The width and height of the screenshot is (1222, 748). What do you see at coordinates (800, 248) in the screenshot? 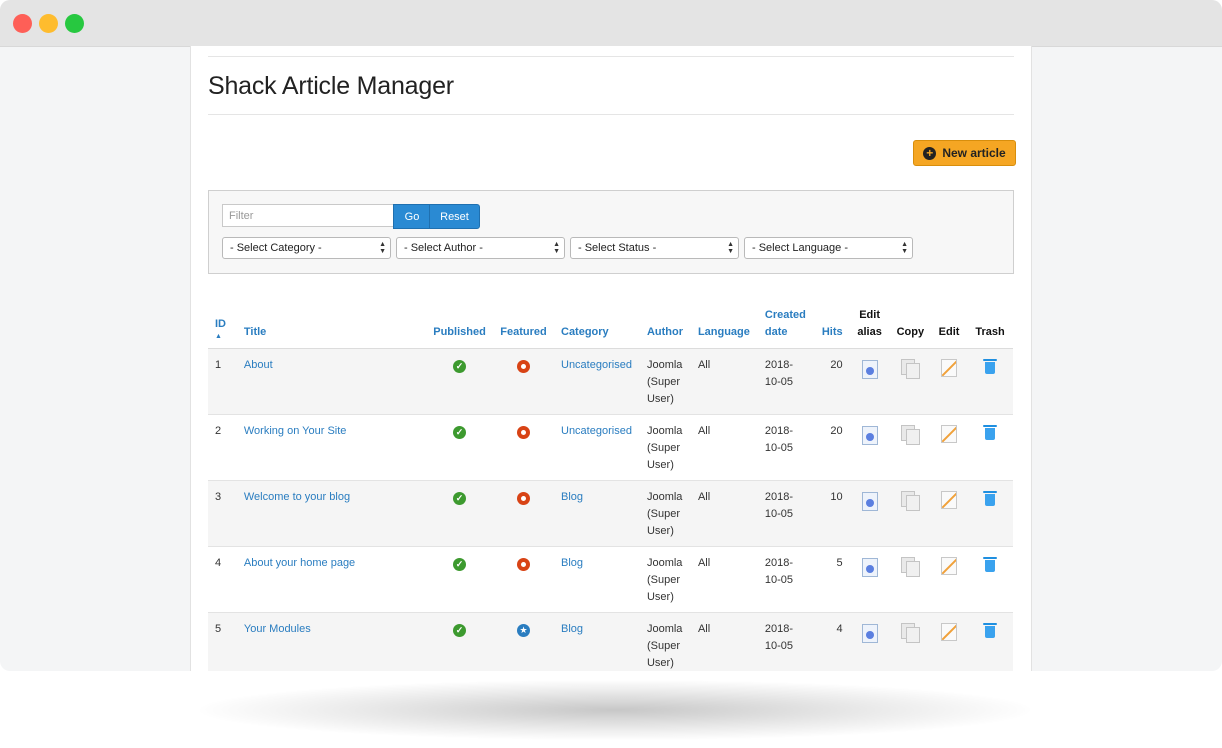
I see `language-select-value: - Select Language -` at bounding box center [800, 248].